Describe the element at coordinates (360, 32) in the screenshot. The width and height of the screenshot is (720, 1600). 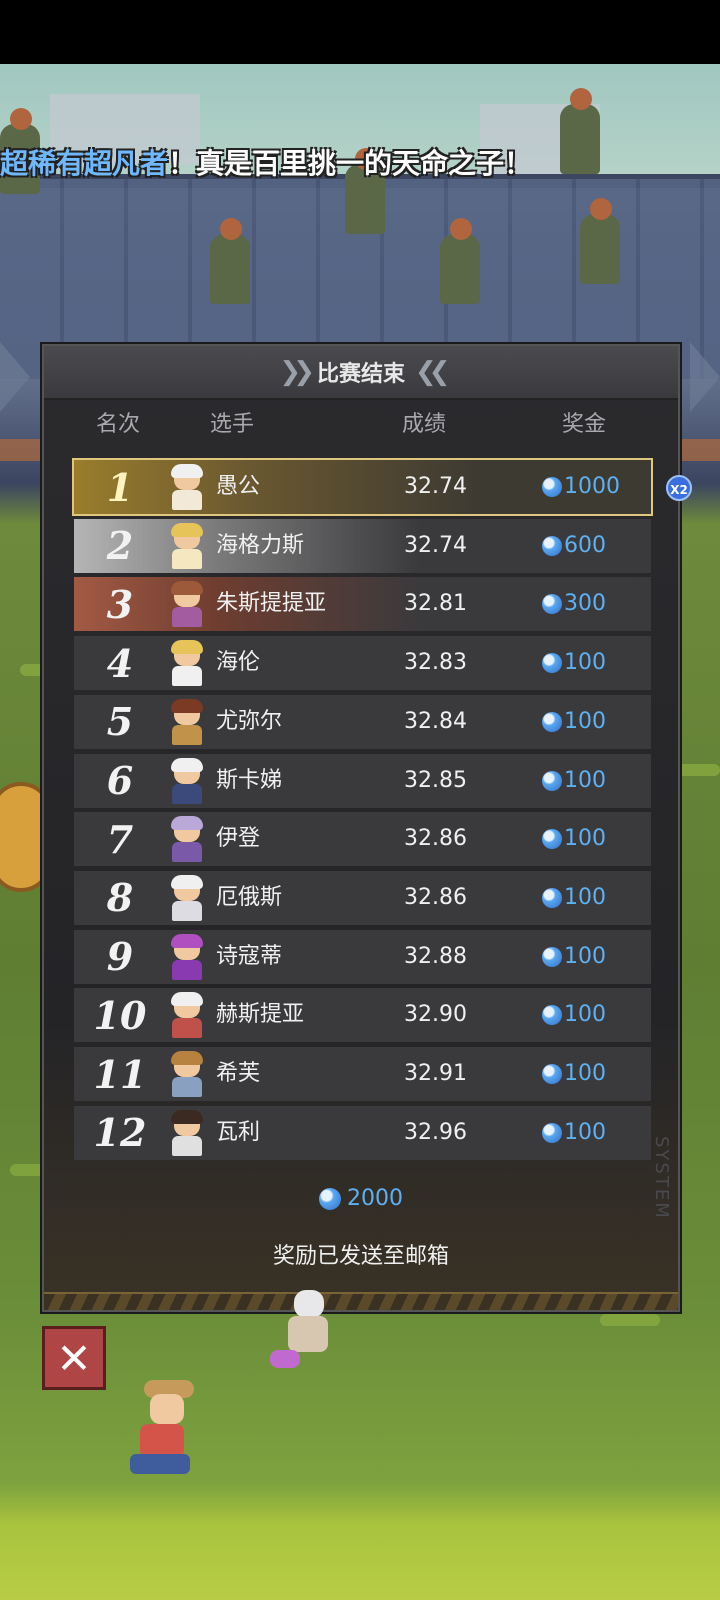
I see `status-bar` at that location.